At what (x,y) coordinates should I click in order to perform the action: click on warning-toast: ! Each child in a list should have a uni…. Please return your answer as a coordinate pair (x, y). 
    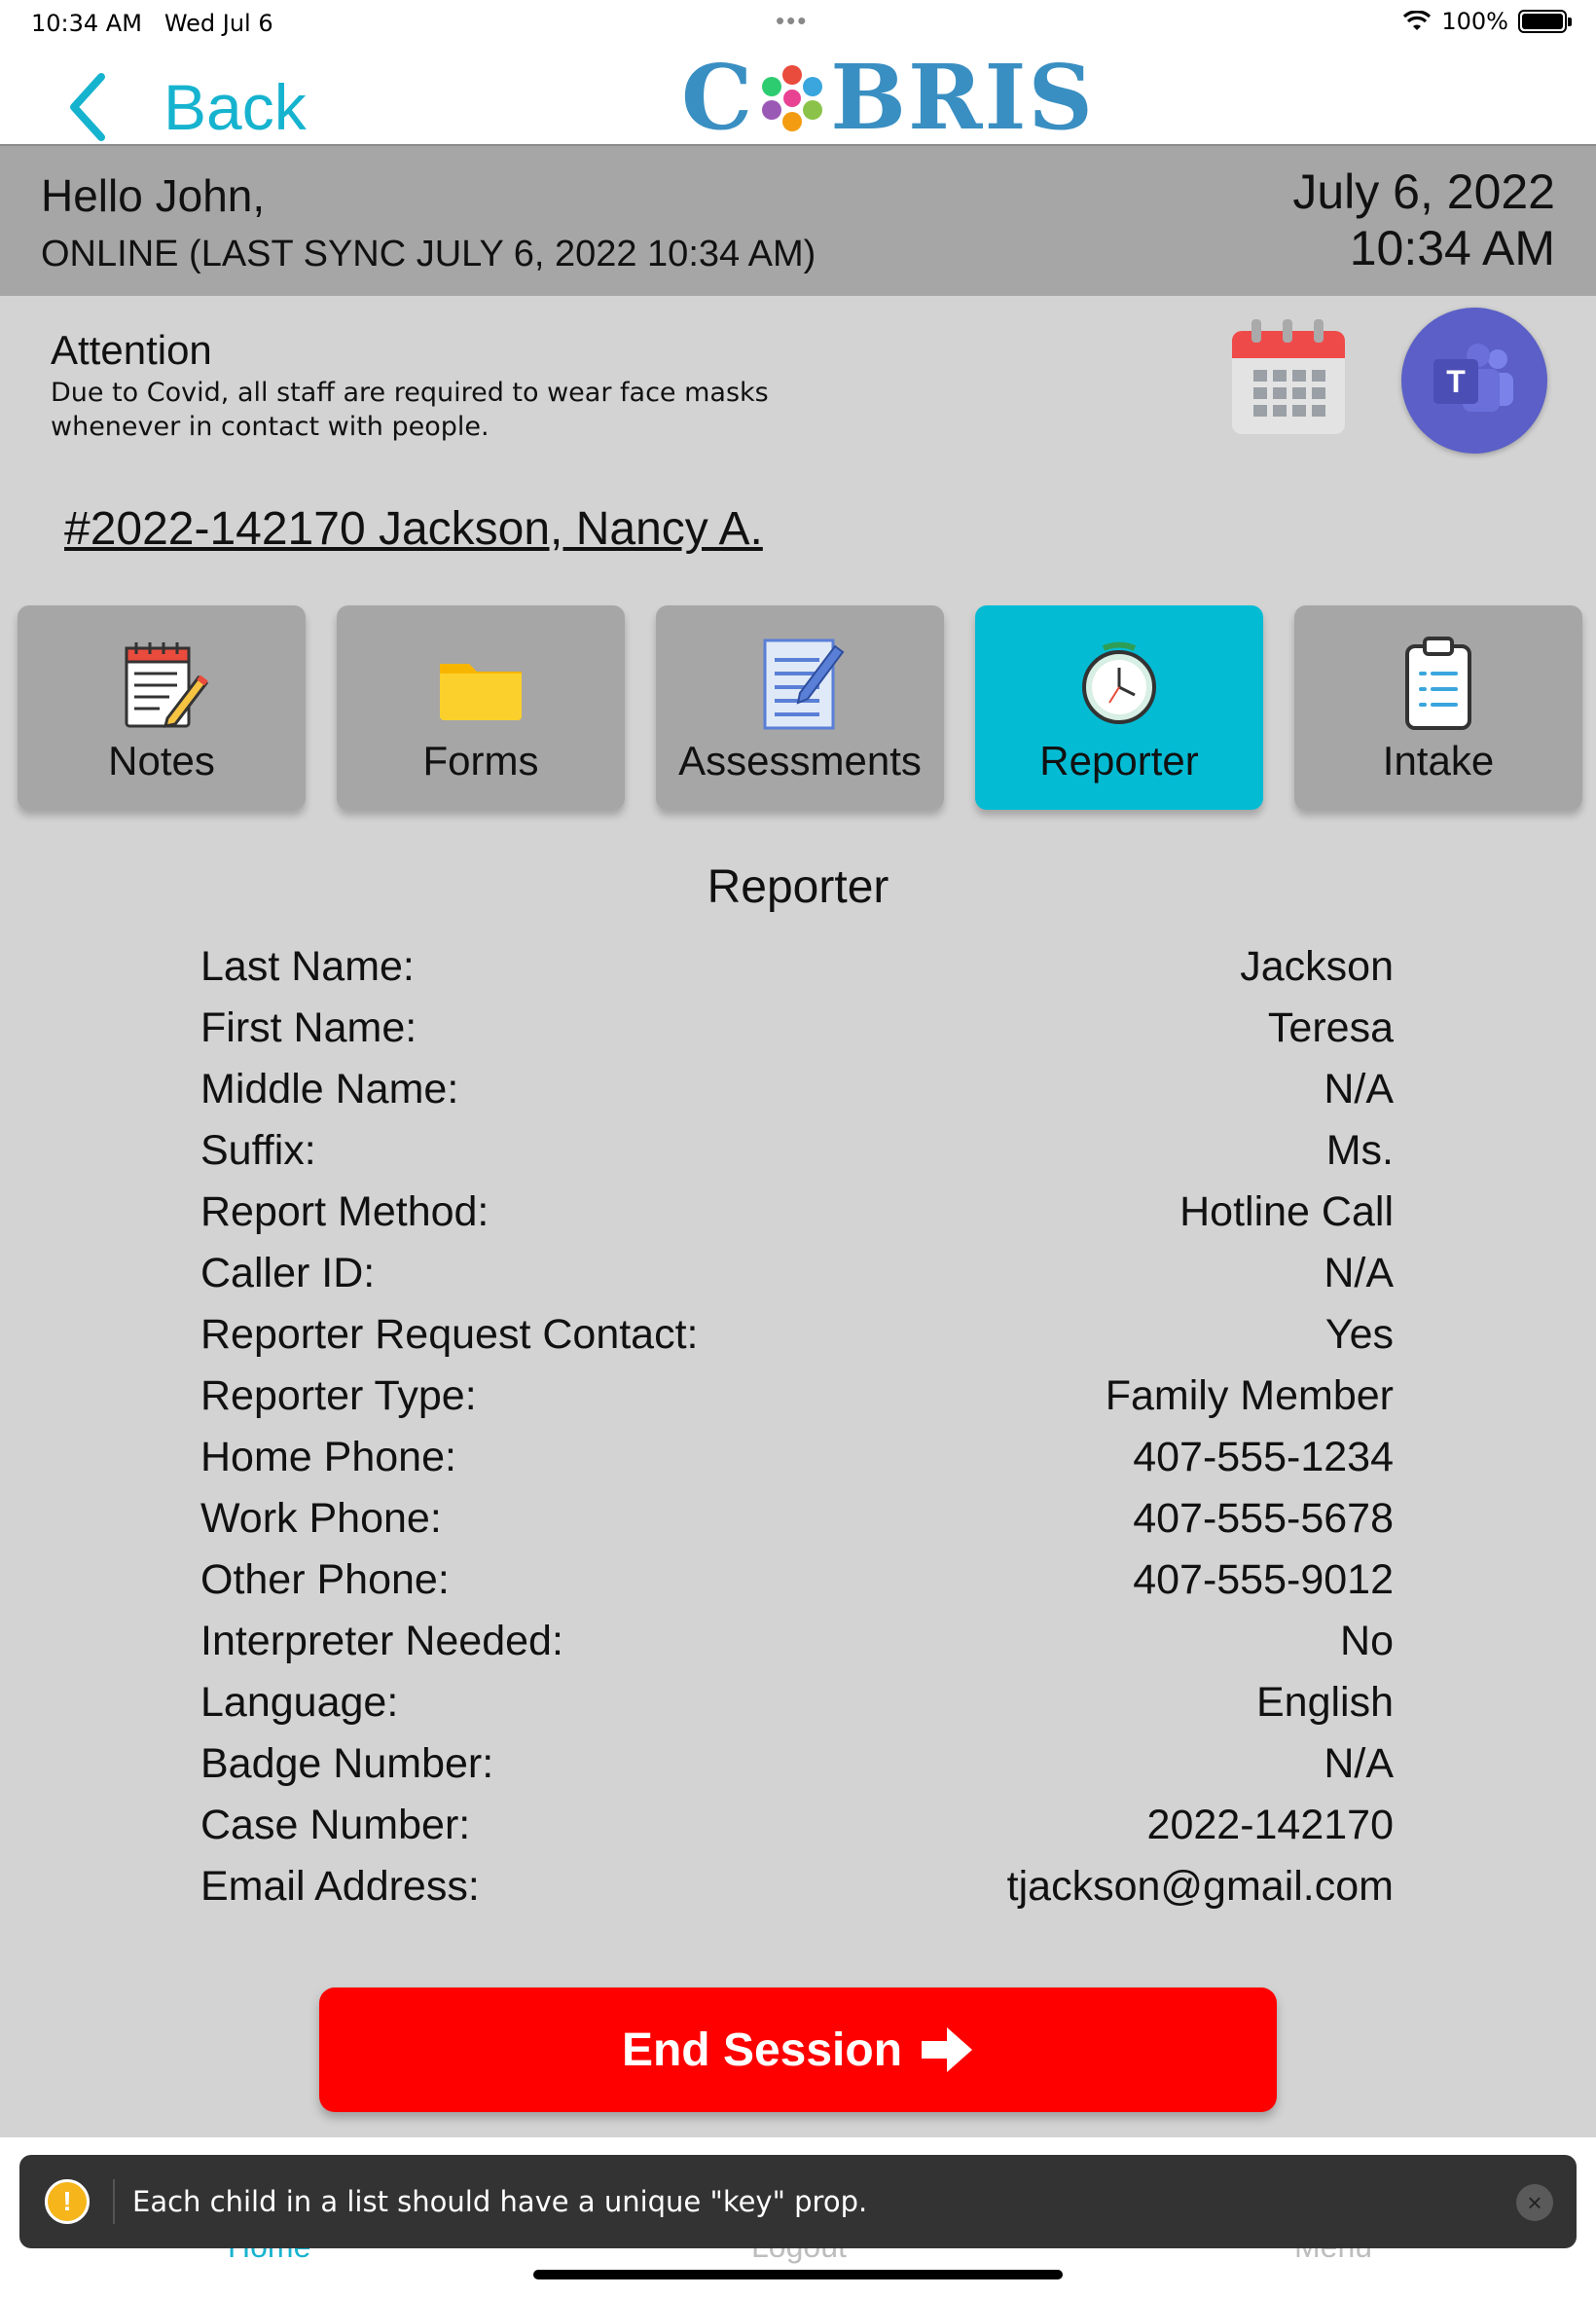
    Looking at the image, I should click on (798, 2201).